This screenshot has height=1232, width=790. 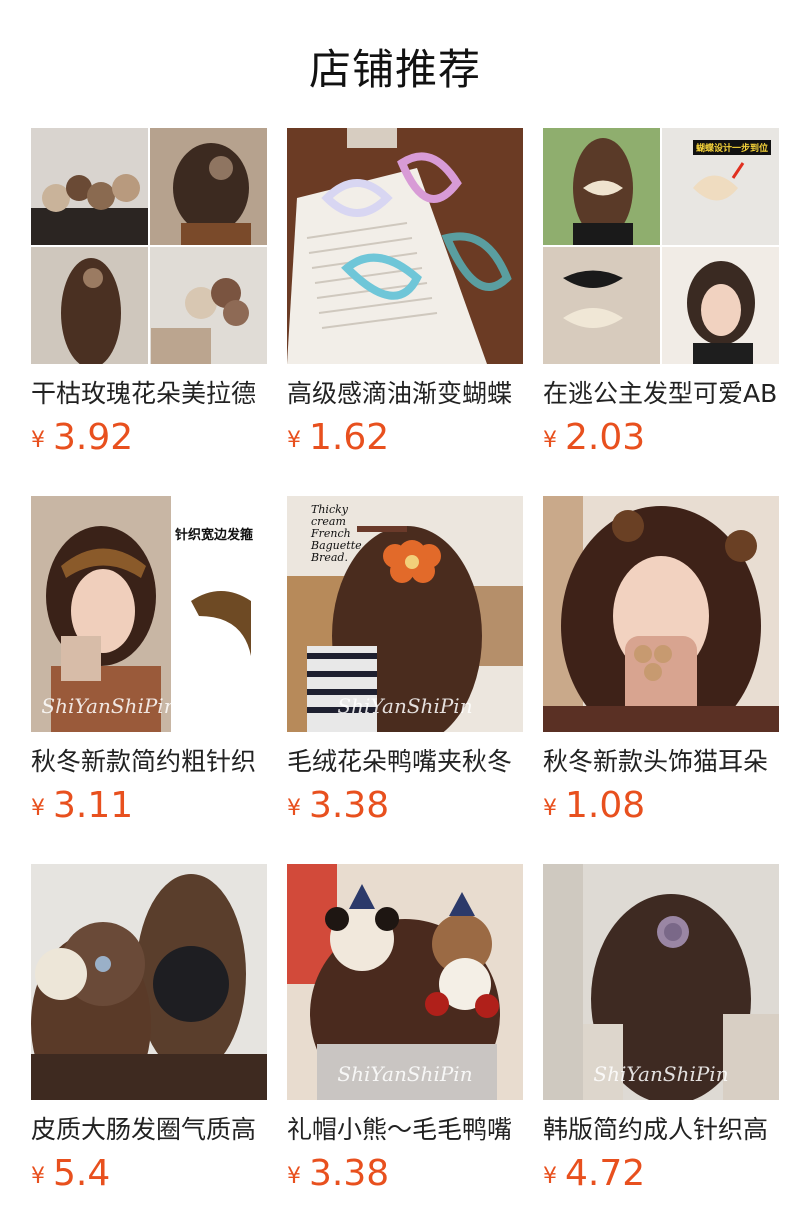 I want to click on price-value: 3.92, so click(x=93, y=437).